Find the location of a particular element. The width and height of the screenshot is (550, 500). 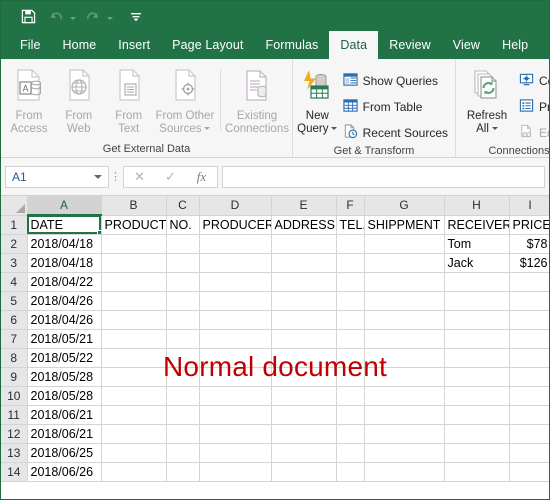

cell-E2 is located at coordinates (304, 244).